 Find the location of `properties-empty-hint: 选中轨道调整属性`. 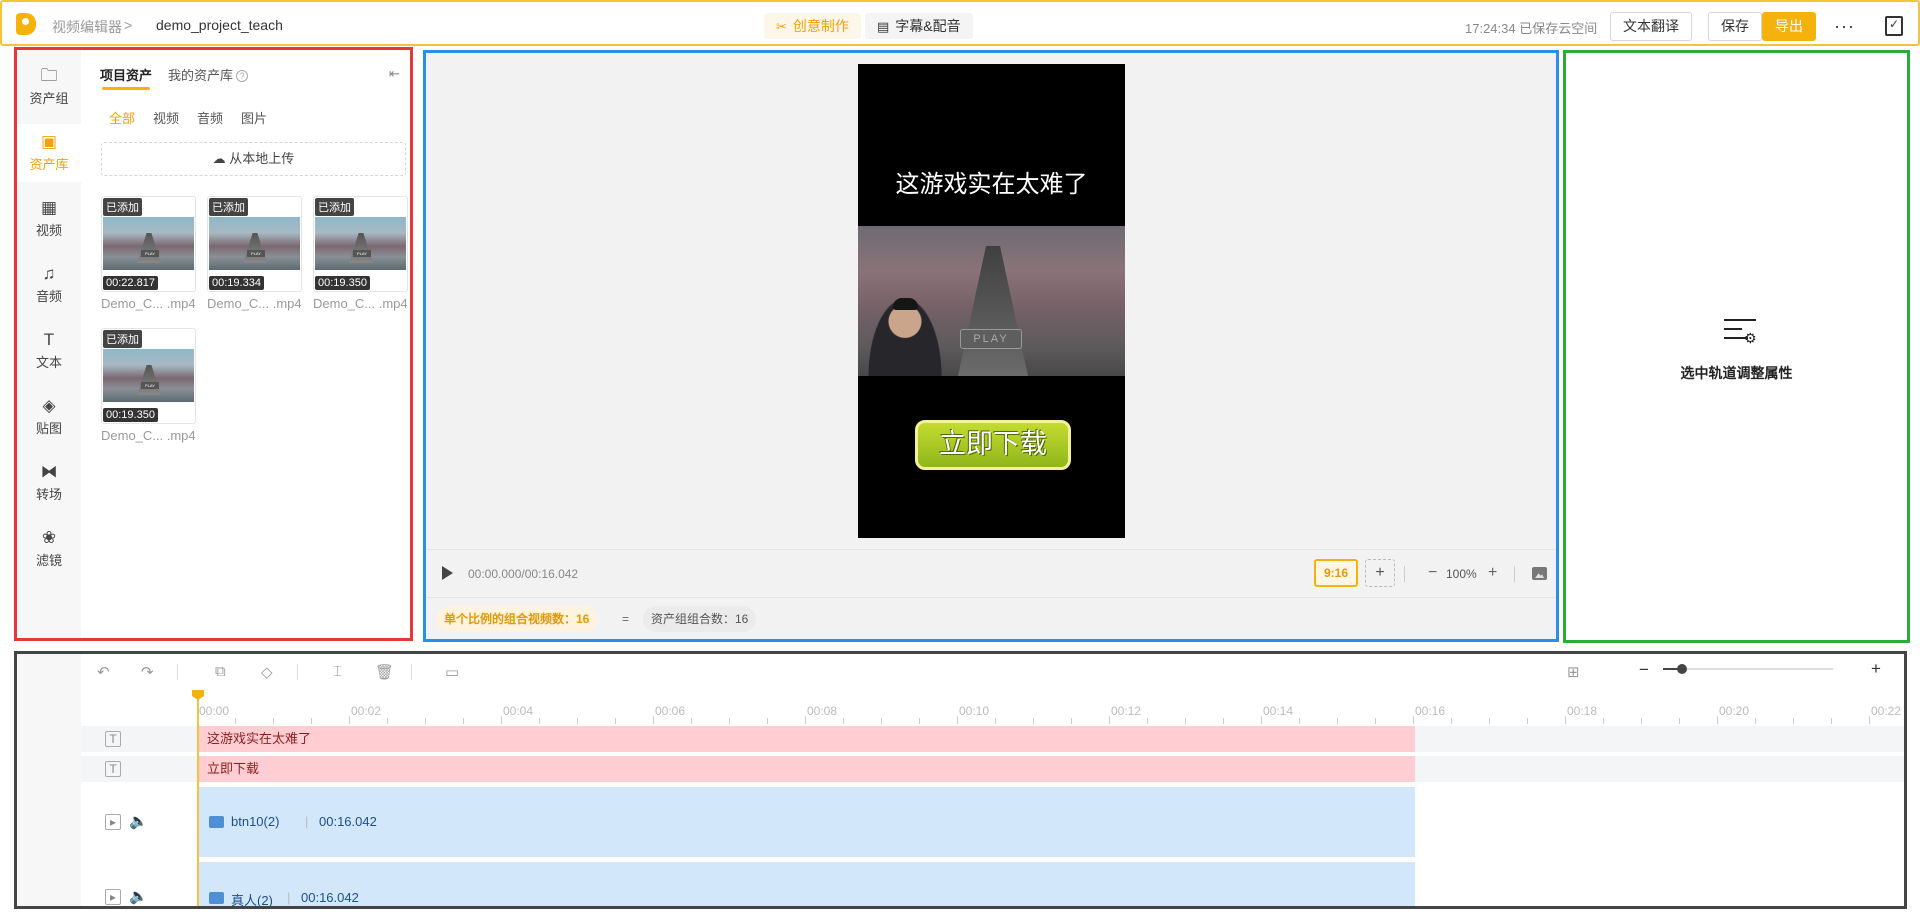

properties-empty-hint: 选中轨道调整属性 is located at coordinates (1736, 373).